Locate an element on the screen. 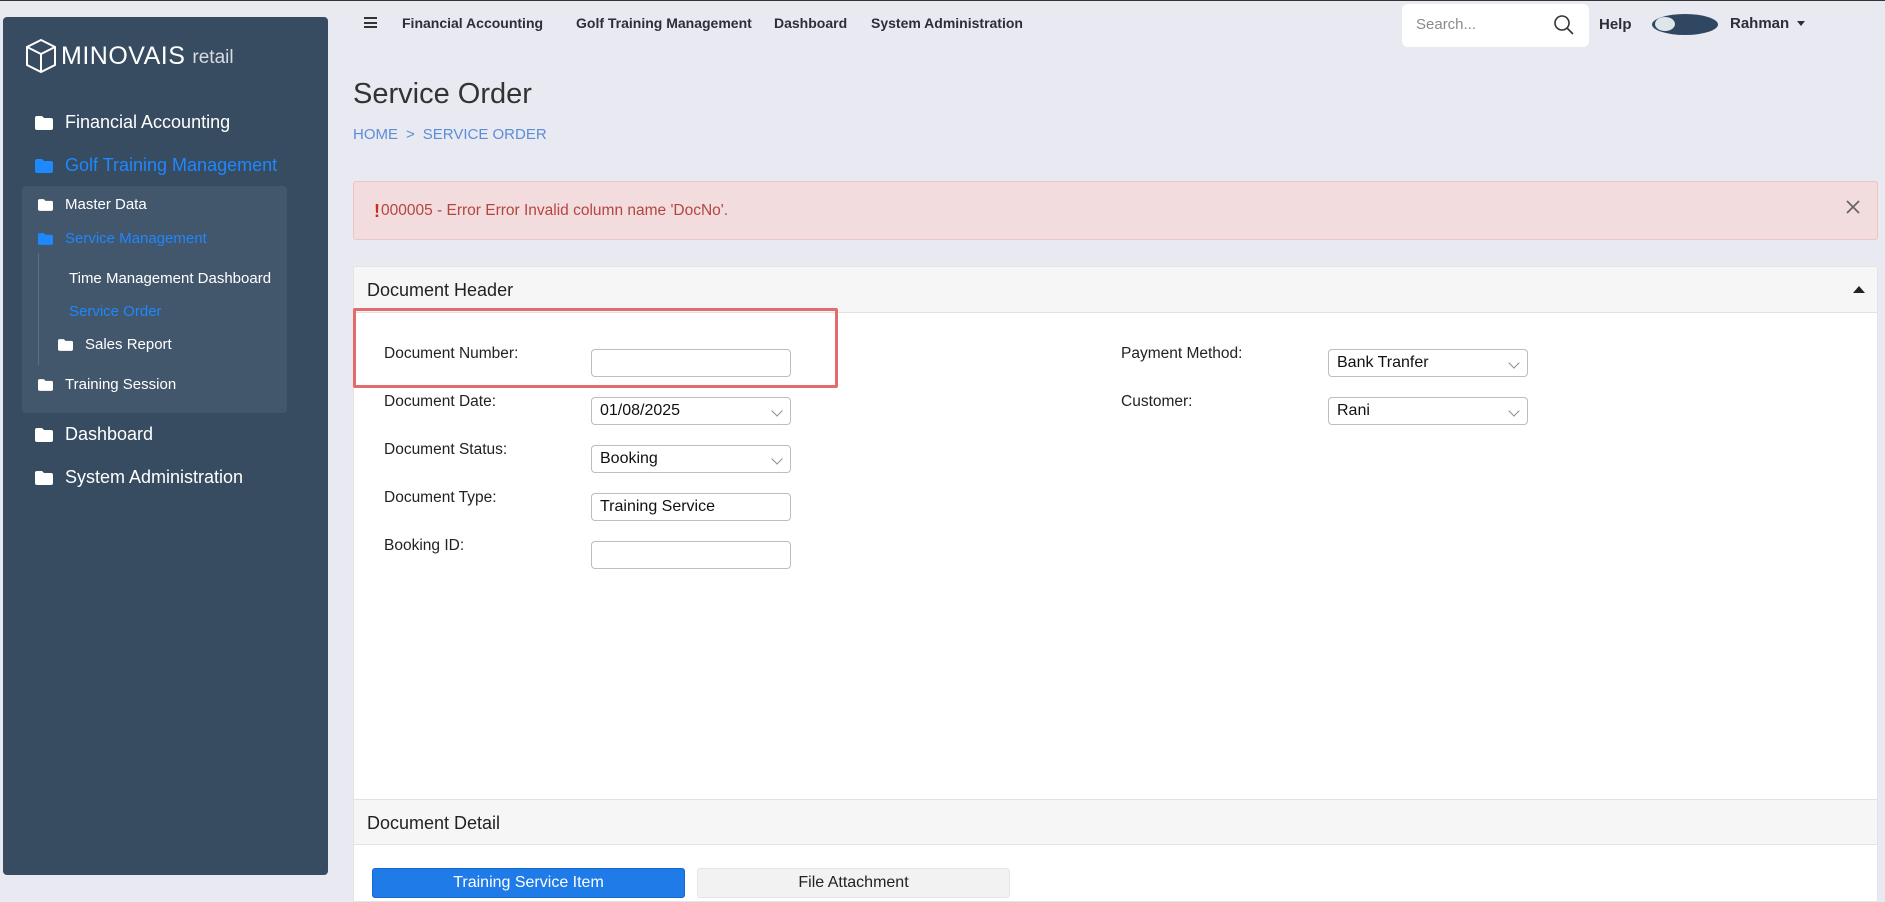 The height and width of the screenshot is (902, 1885). topnav-dashboard: Dashboard is located at coordinates (810, 23).